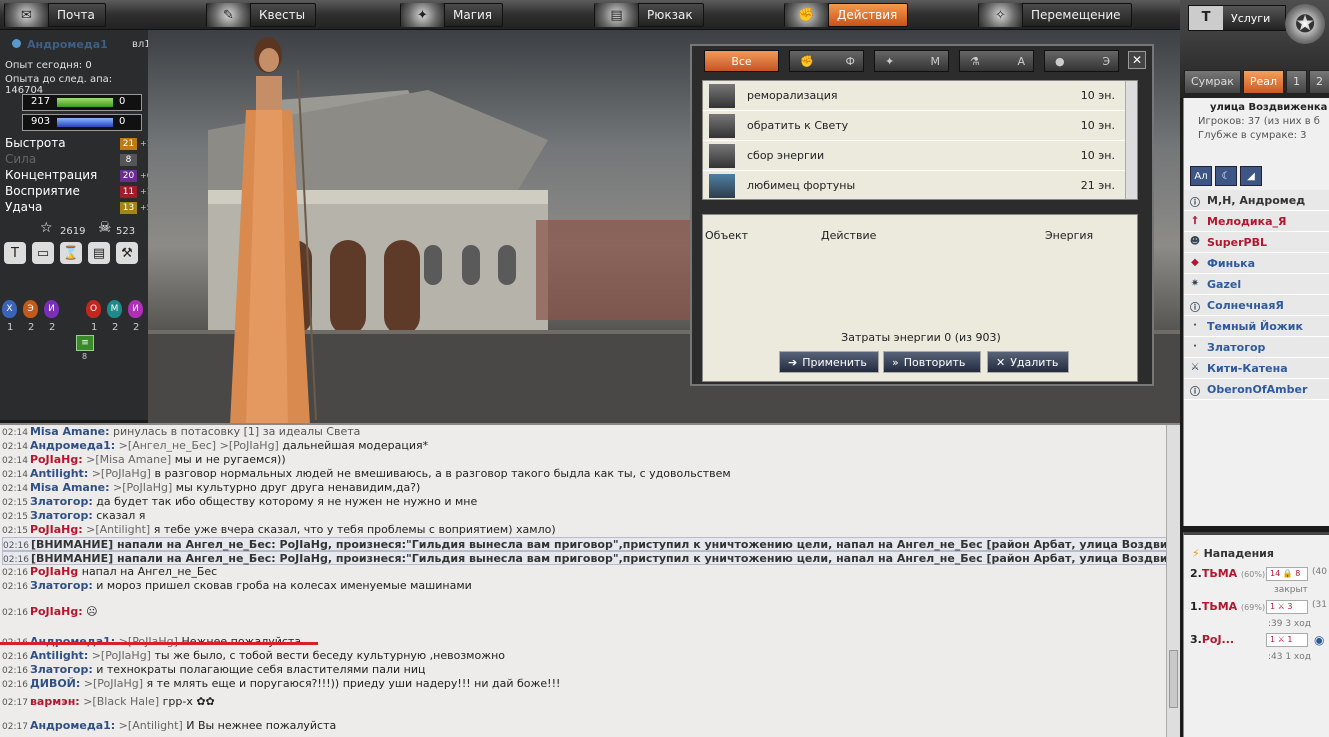 This screenshot has width=1329, height=737. Describe the element at coordinates (197, 445) in the screenshot. I see `message-recipient: >[Ангел_не_Бес] >[PoJIaHg]` at that location.